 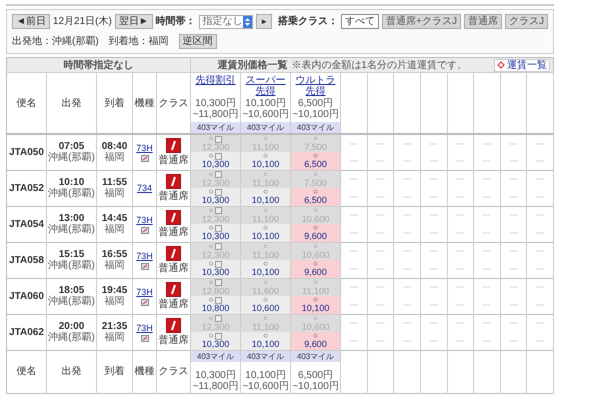 I want to click on class-filter-button: 普通席+クラスJ, so click(x=421, y=21).